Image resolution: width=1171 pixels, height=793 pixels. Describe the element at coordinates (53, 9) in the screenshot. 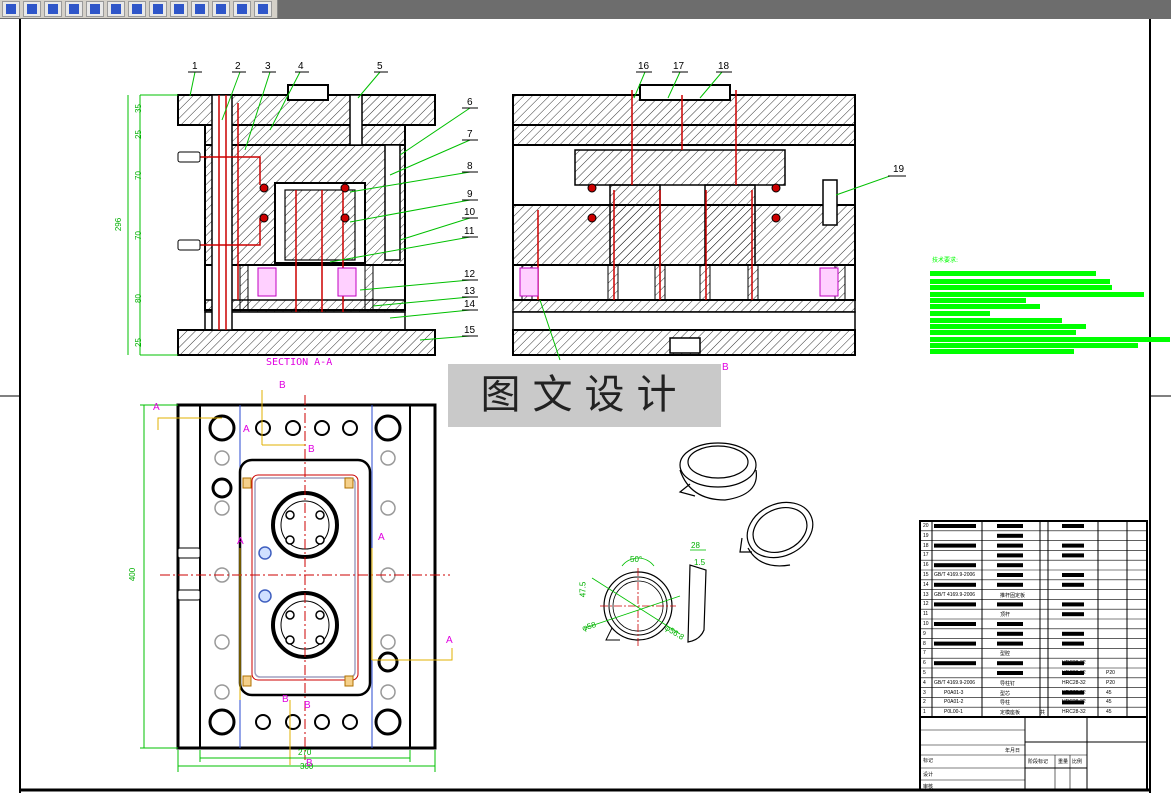

I see `dim-ordinate-icon` at that location.